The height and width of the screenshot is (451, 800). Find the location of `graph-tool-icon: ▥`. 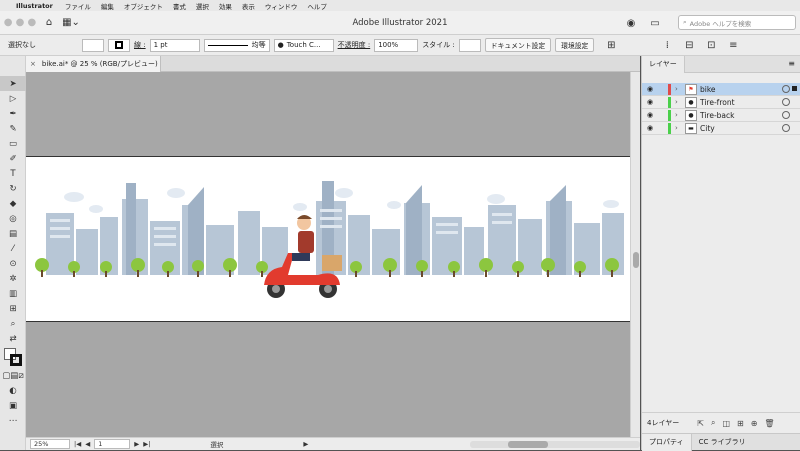

graph-tool-icon: ▥ is located at coordinates (13, 293).